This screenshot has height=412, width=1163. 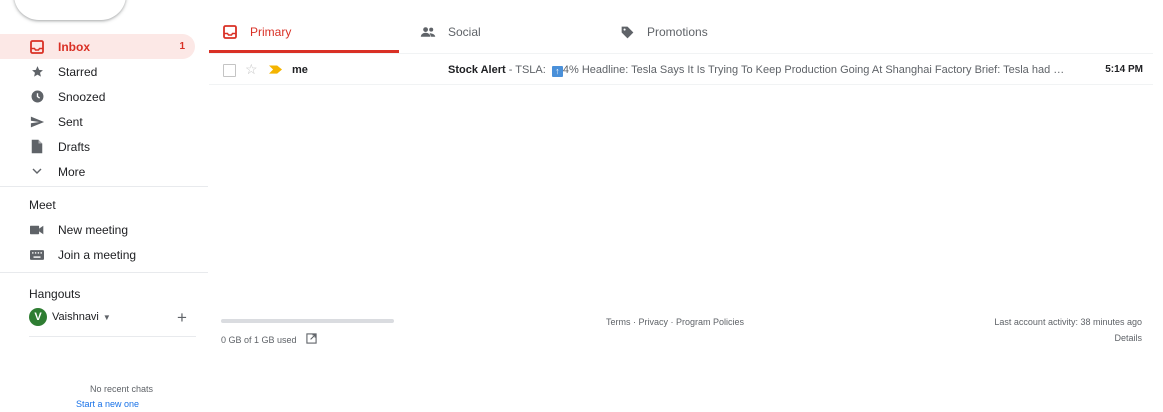 I want to click on mail-subject: Stock Alert, so click(x=477, y=70).